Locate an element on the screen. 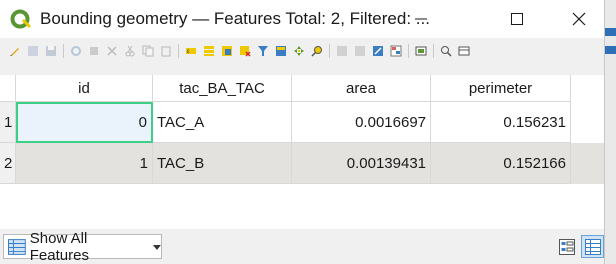 The image size is (616, 264). invert-selection-icon is located at coordinates (227, 51).